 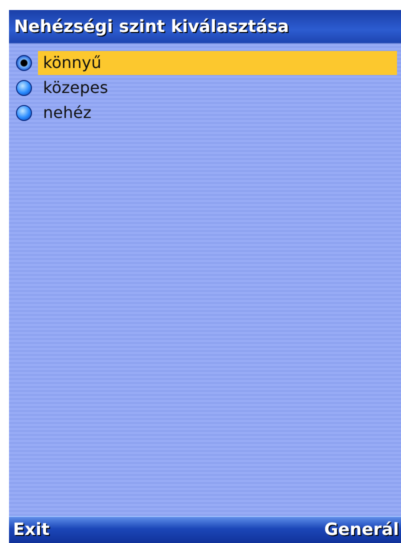 I want to click on option-item: közepes, so click(x=217, y=88).